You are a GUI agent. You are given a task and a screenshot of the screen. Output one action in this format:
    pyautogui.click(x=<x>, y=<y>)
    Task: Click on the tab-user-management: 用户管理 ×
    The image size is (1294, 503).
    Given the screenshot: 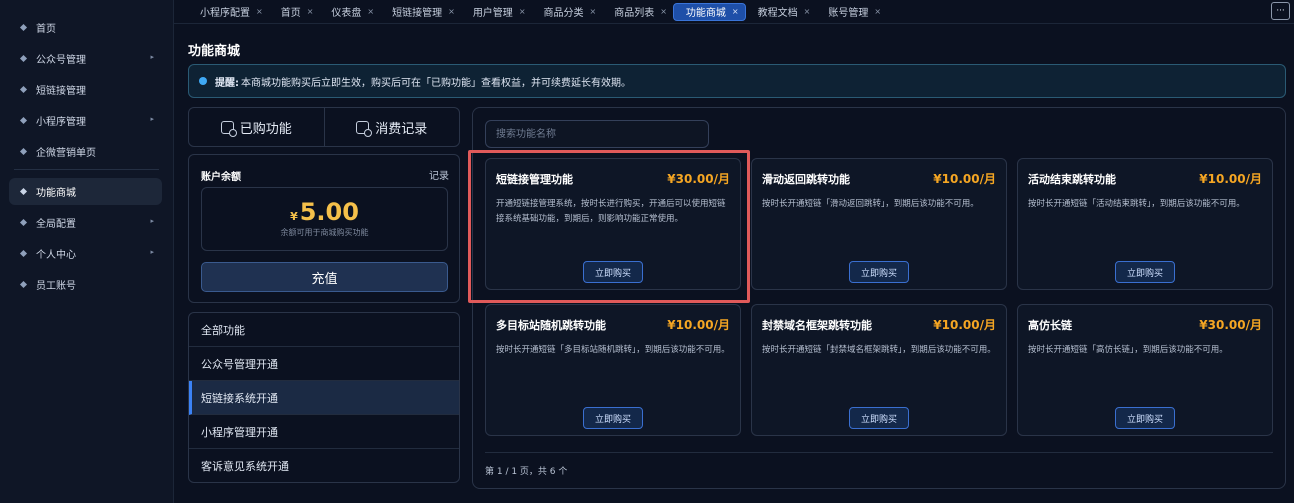 What is the action you would take?
    pyautogui.click(x=496, y=12)
    